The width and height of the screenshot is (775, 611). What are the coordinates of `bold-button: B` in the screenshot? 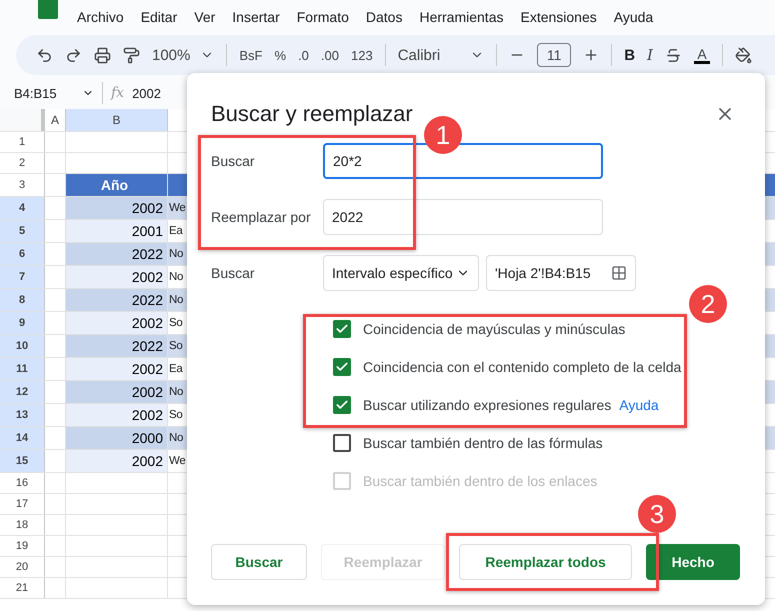 It's located at (630, 55).